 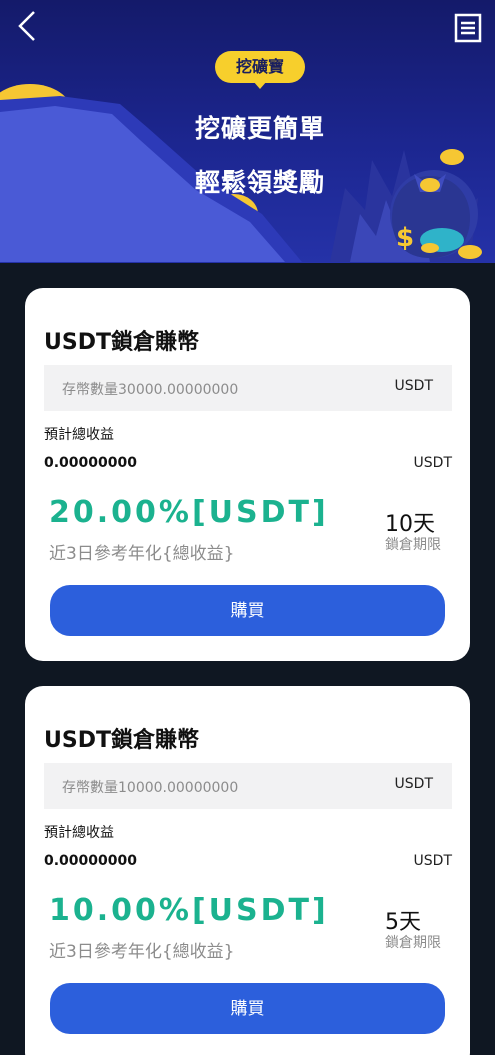 I want to click on amount-placeholder: 存幣數量10000.00000000, so click(x=150, y=788).